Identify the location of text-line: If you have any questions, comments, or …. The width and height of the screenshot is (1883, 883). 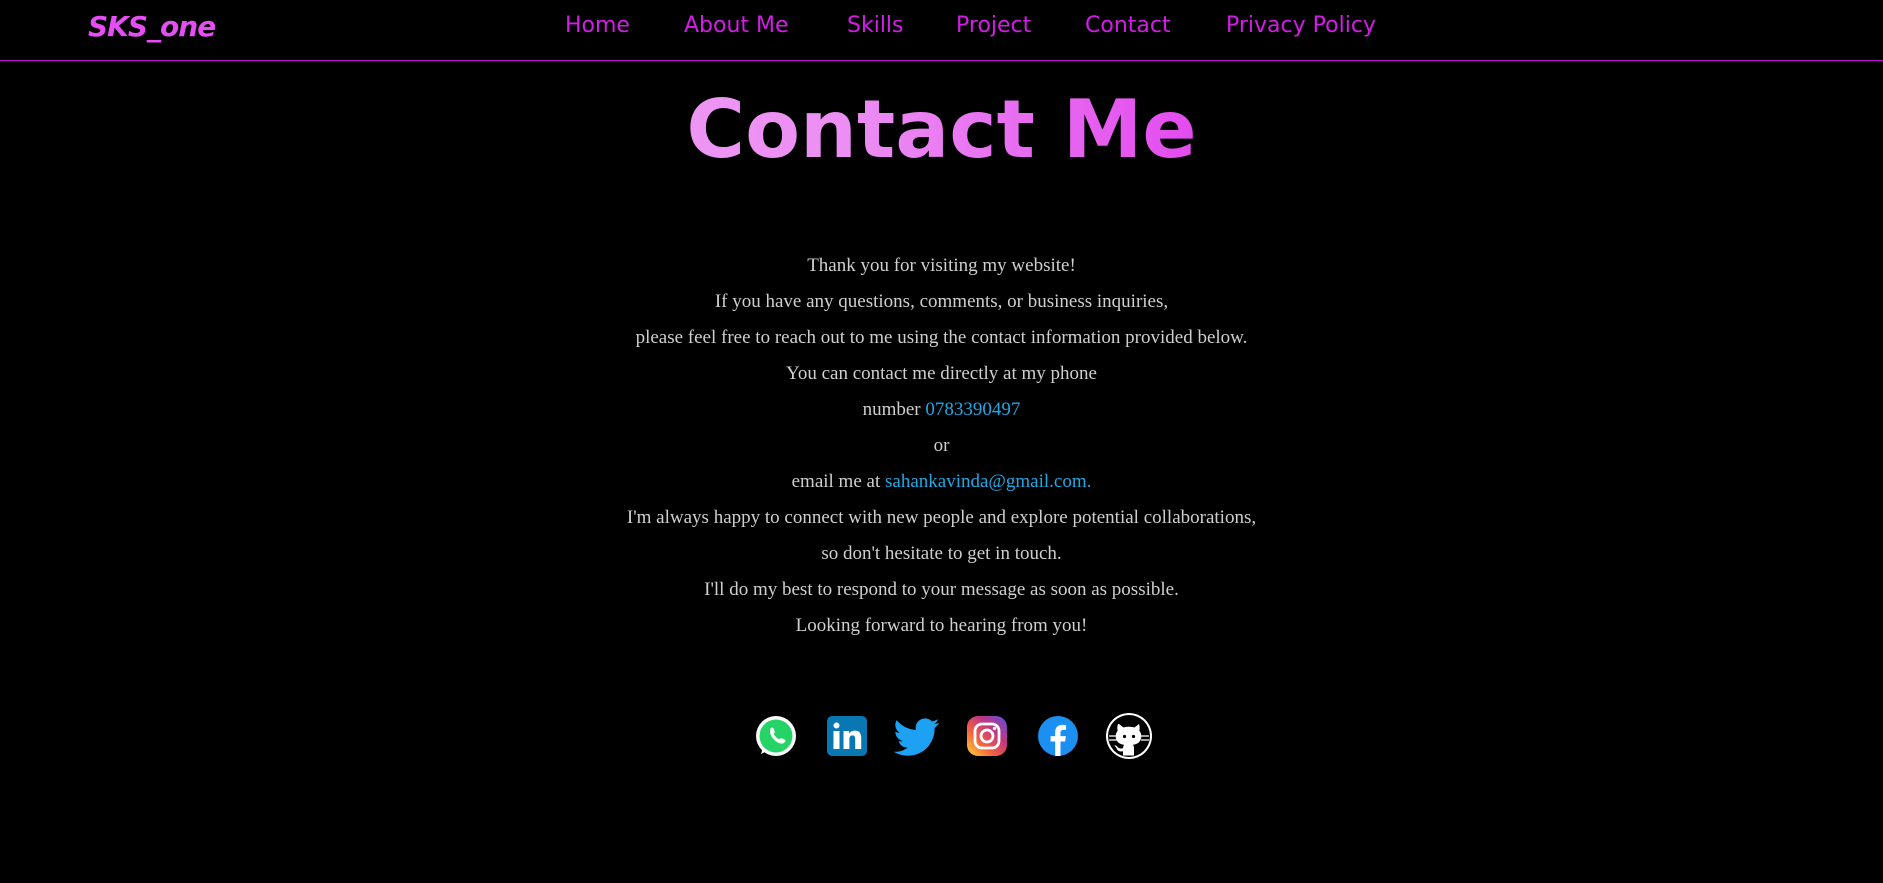
(941, 301).